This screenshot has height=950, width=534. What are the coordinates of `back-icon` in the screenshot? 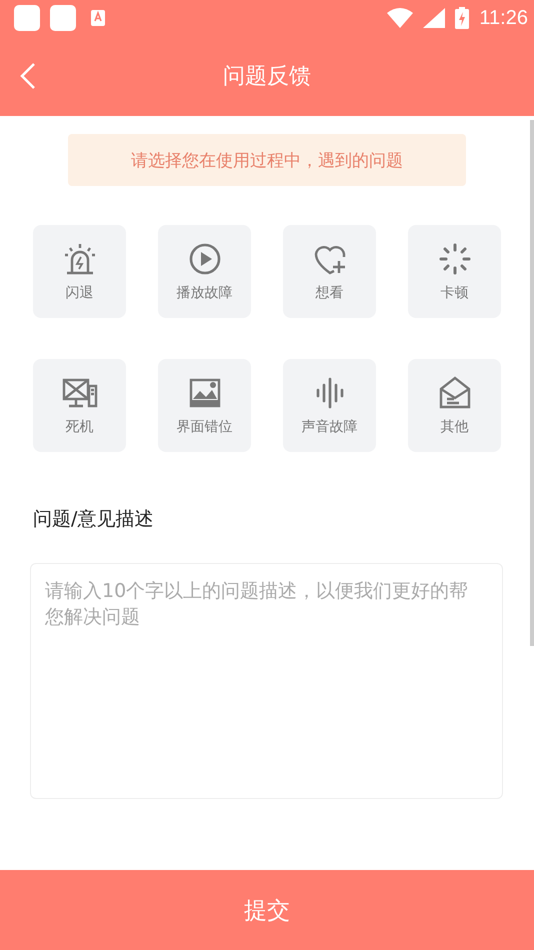 It's located at (28, 76).